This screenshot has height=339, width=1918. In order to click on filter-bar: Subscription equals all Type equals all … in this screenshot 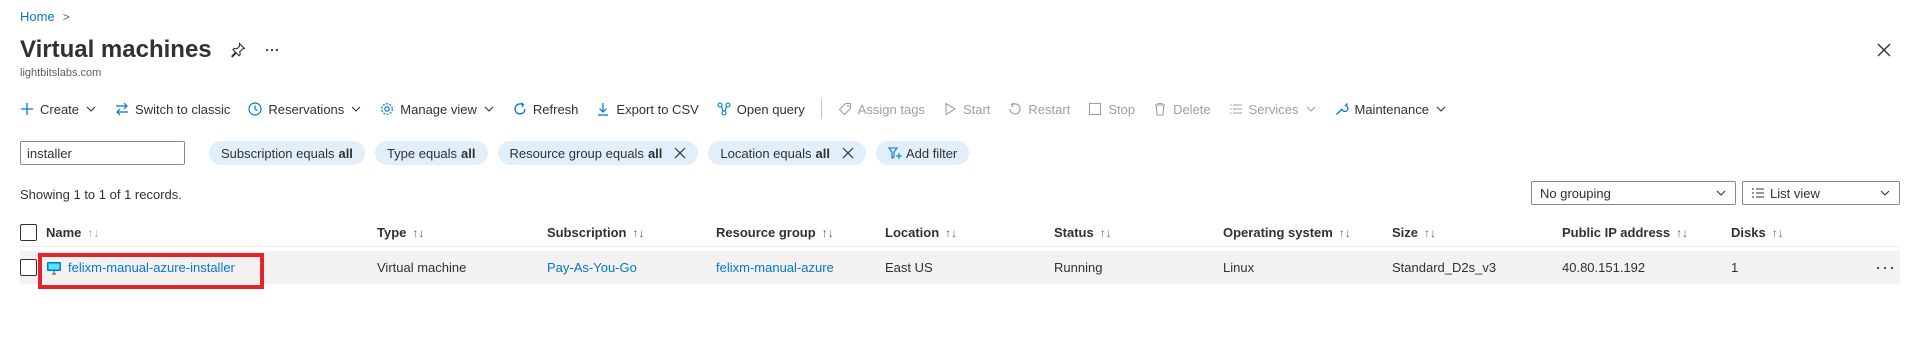, I will do `click(495, 153)`.